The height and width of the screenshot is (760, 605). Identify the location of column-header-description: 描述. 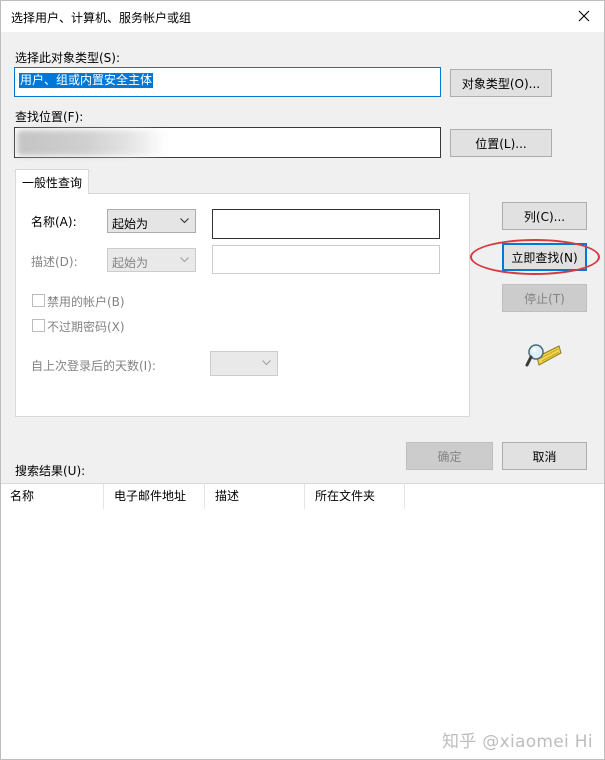
(255, 496).